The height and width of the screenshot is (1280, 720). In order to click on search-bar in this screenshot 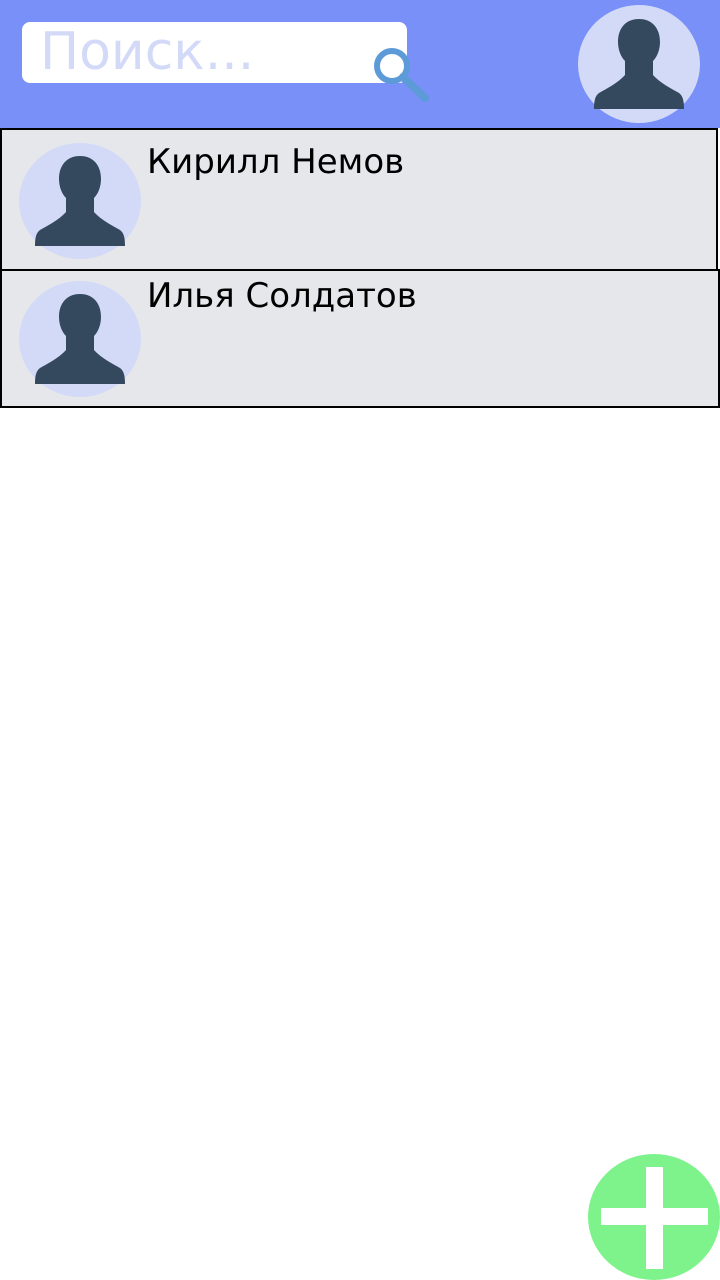, I will do `click(225, 62)`.